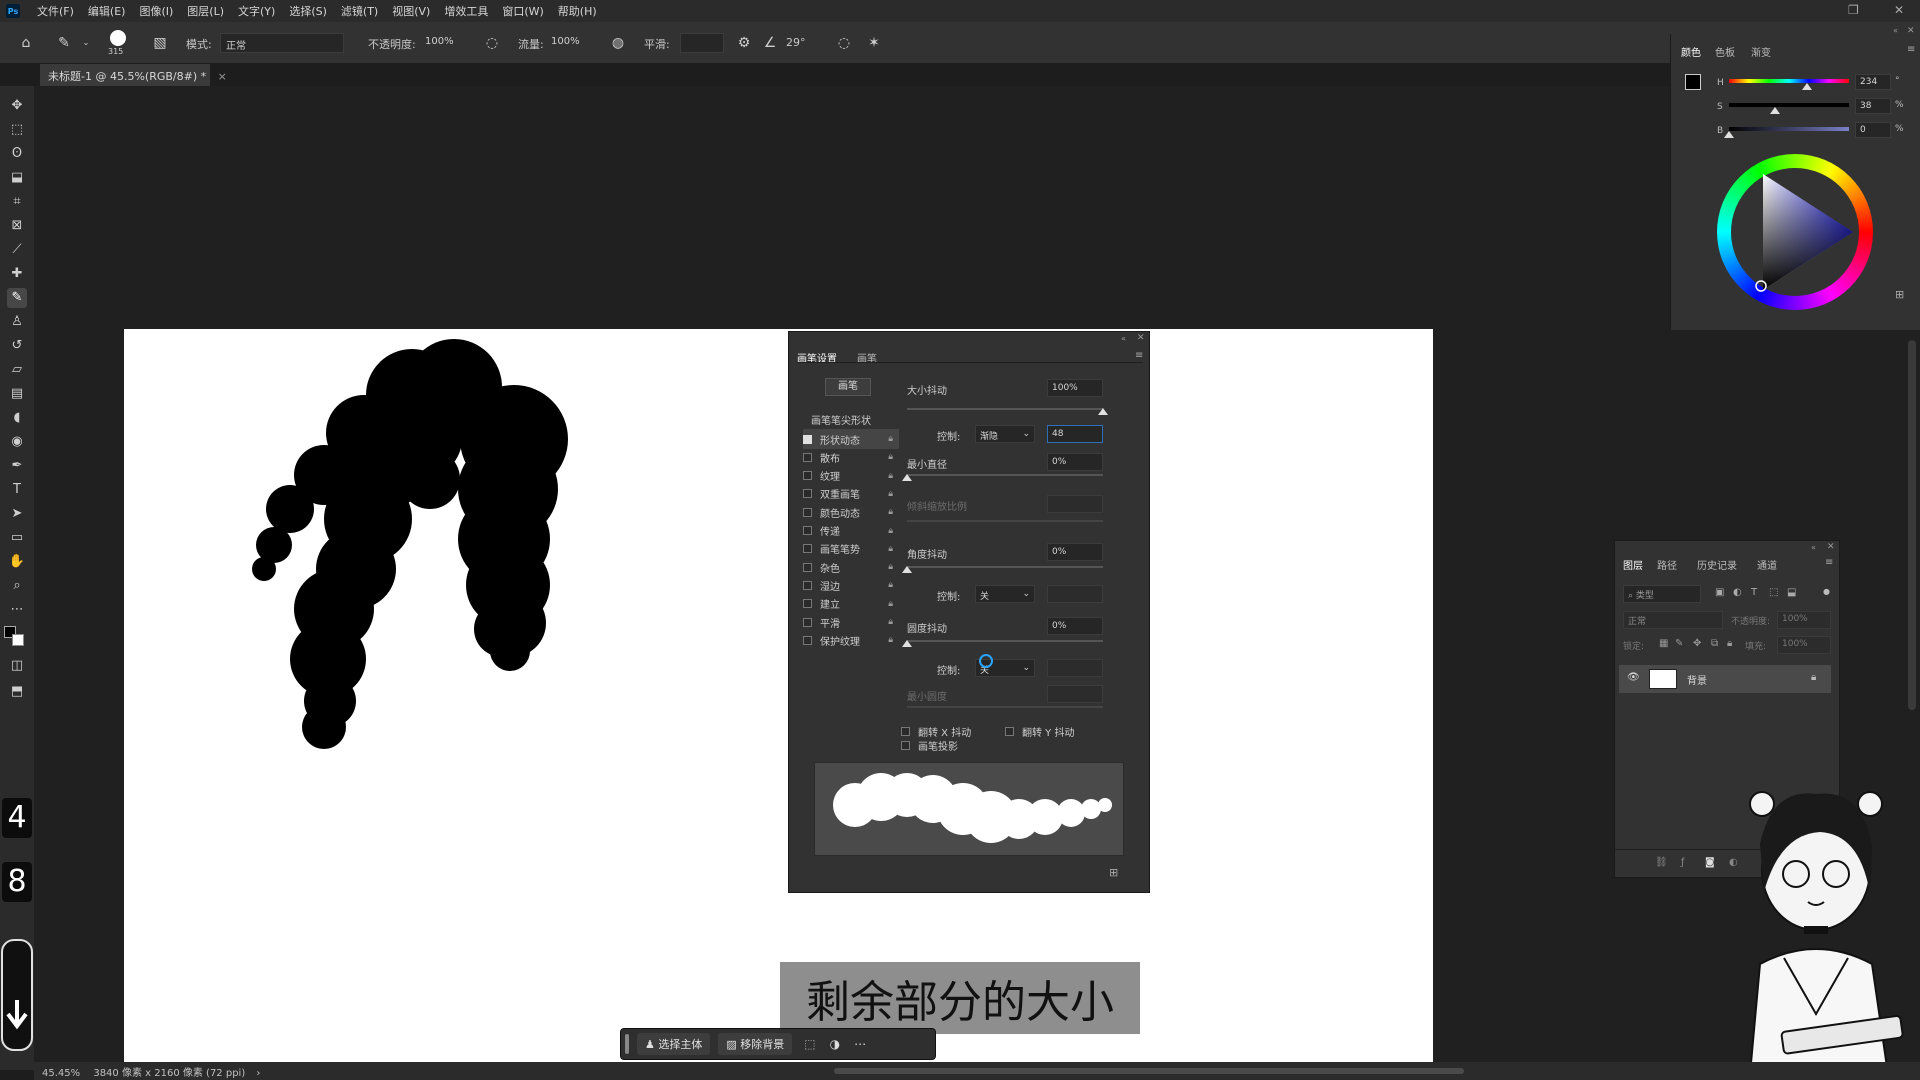 This screenshot has width=1920, height=1080. What do you see at coordinates (17, 562) in the screenshot?
I see `hand-tool-icon: ✋` at bounding box center [17, 562].